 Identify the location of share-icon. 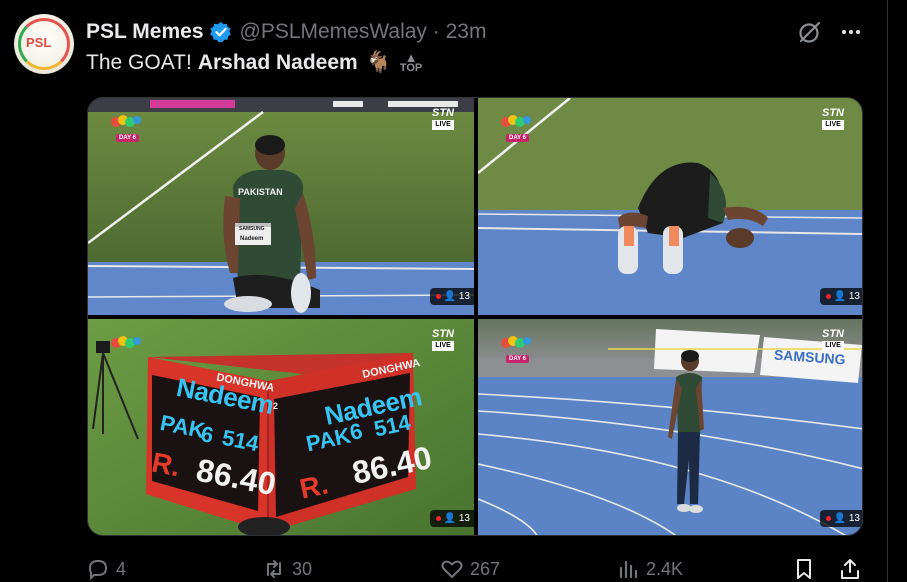
(850, 569).